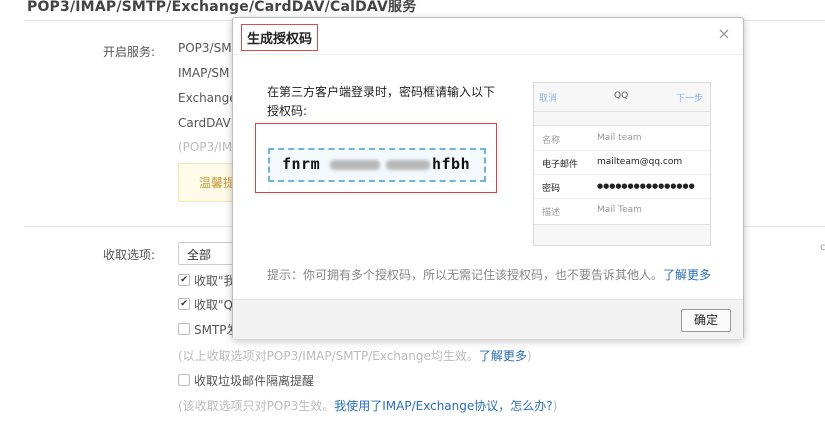 Image resolution: width=825 pixels, height=437 pixels. Describe the element at coordinates (204, 123) in the screenshot. I see `service-item-carddav: CardDAV` at that location.